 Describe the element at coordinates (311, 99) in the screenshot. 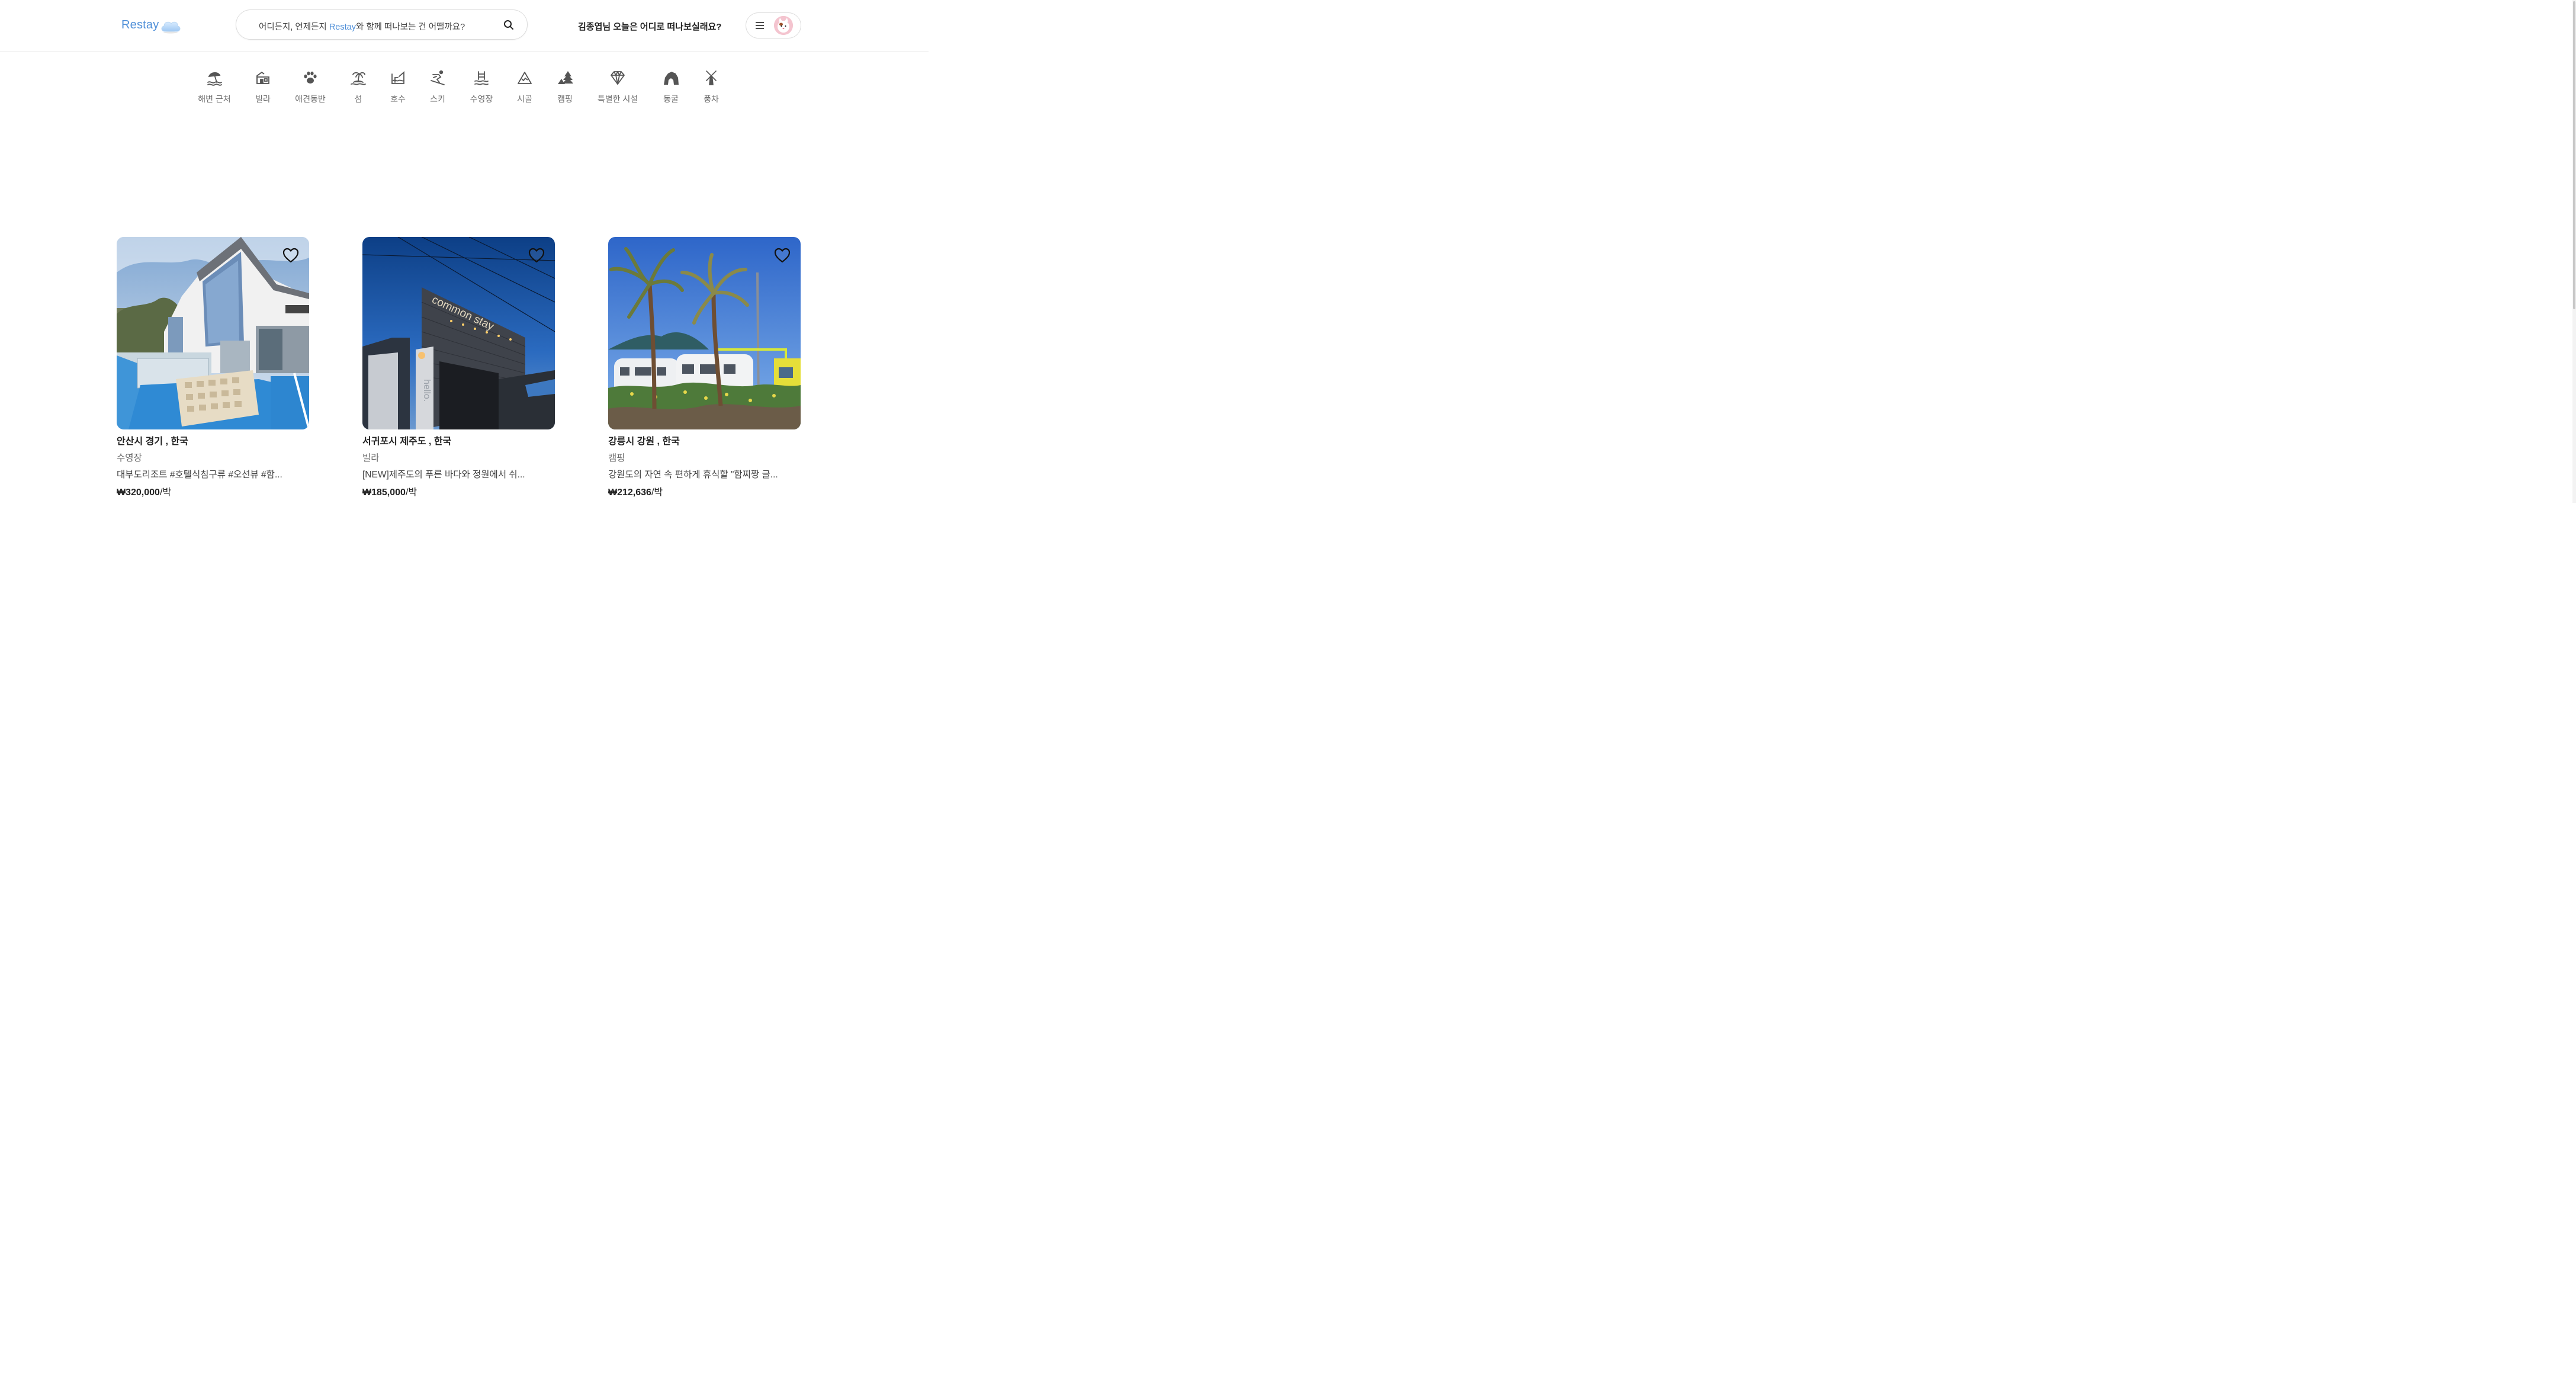

I see `category-label: 애견동반` at that location.